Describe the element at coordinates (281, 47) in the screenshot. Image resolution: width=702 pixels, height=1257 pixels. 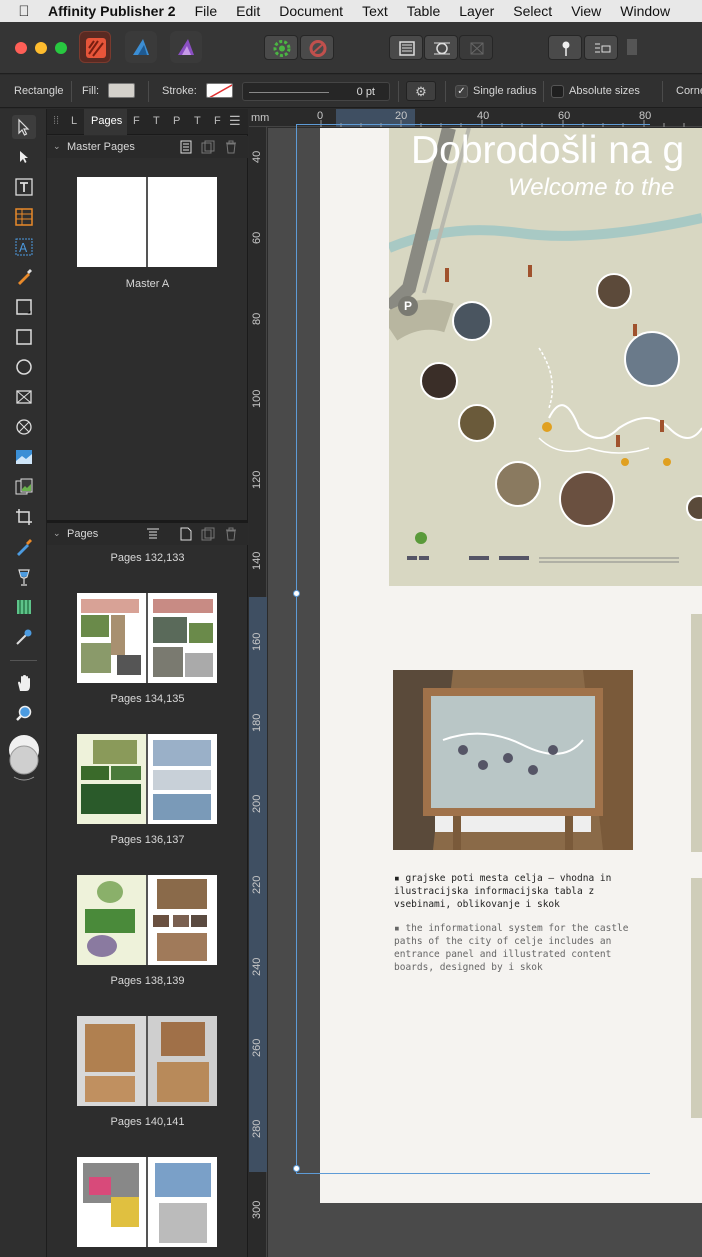
I see `preflight-button` at that location.